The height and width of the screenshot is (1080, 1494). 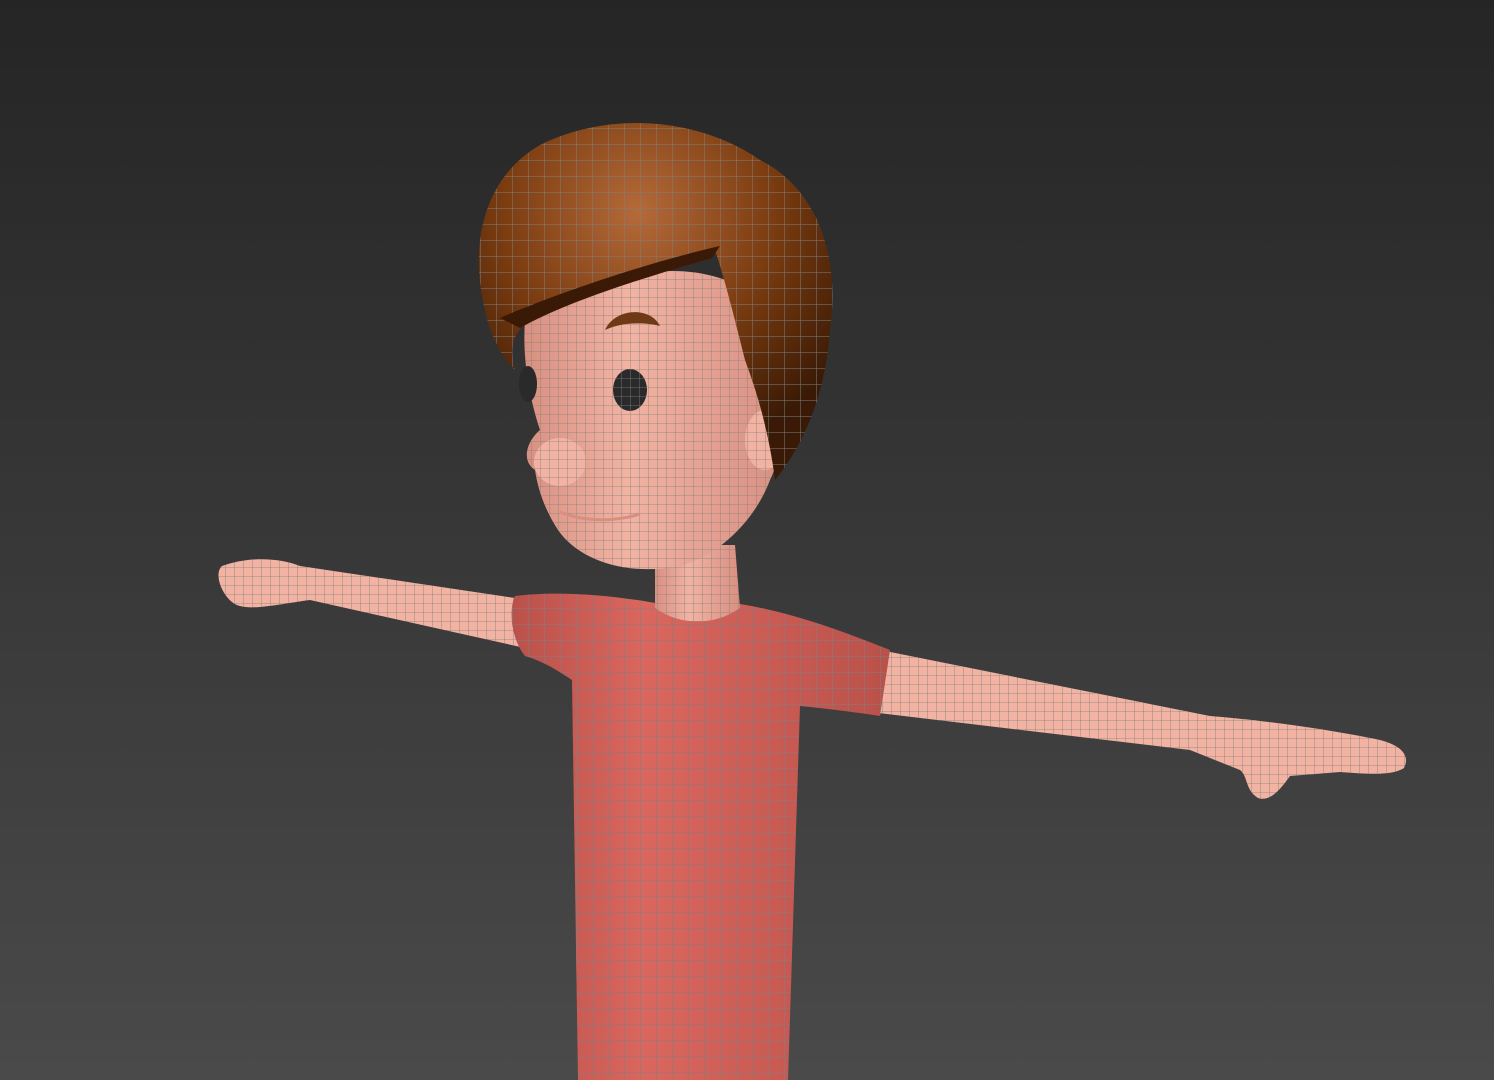 I want to click on right-eye-wire, so click(x=630, y=390).